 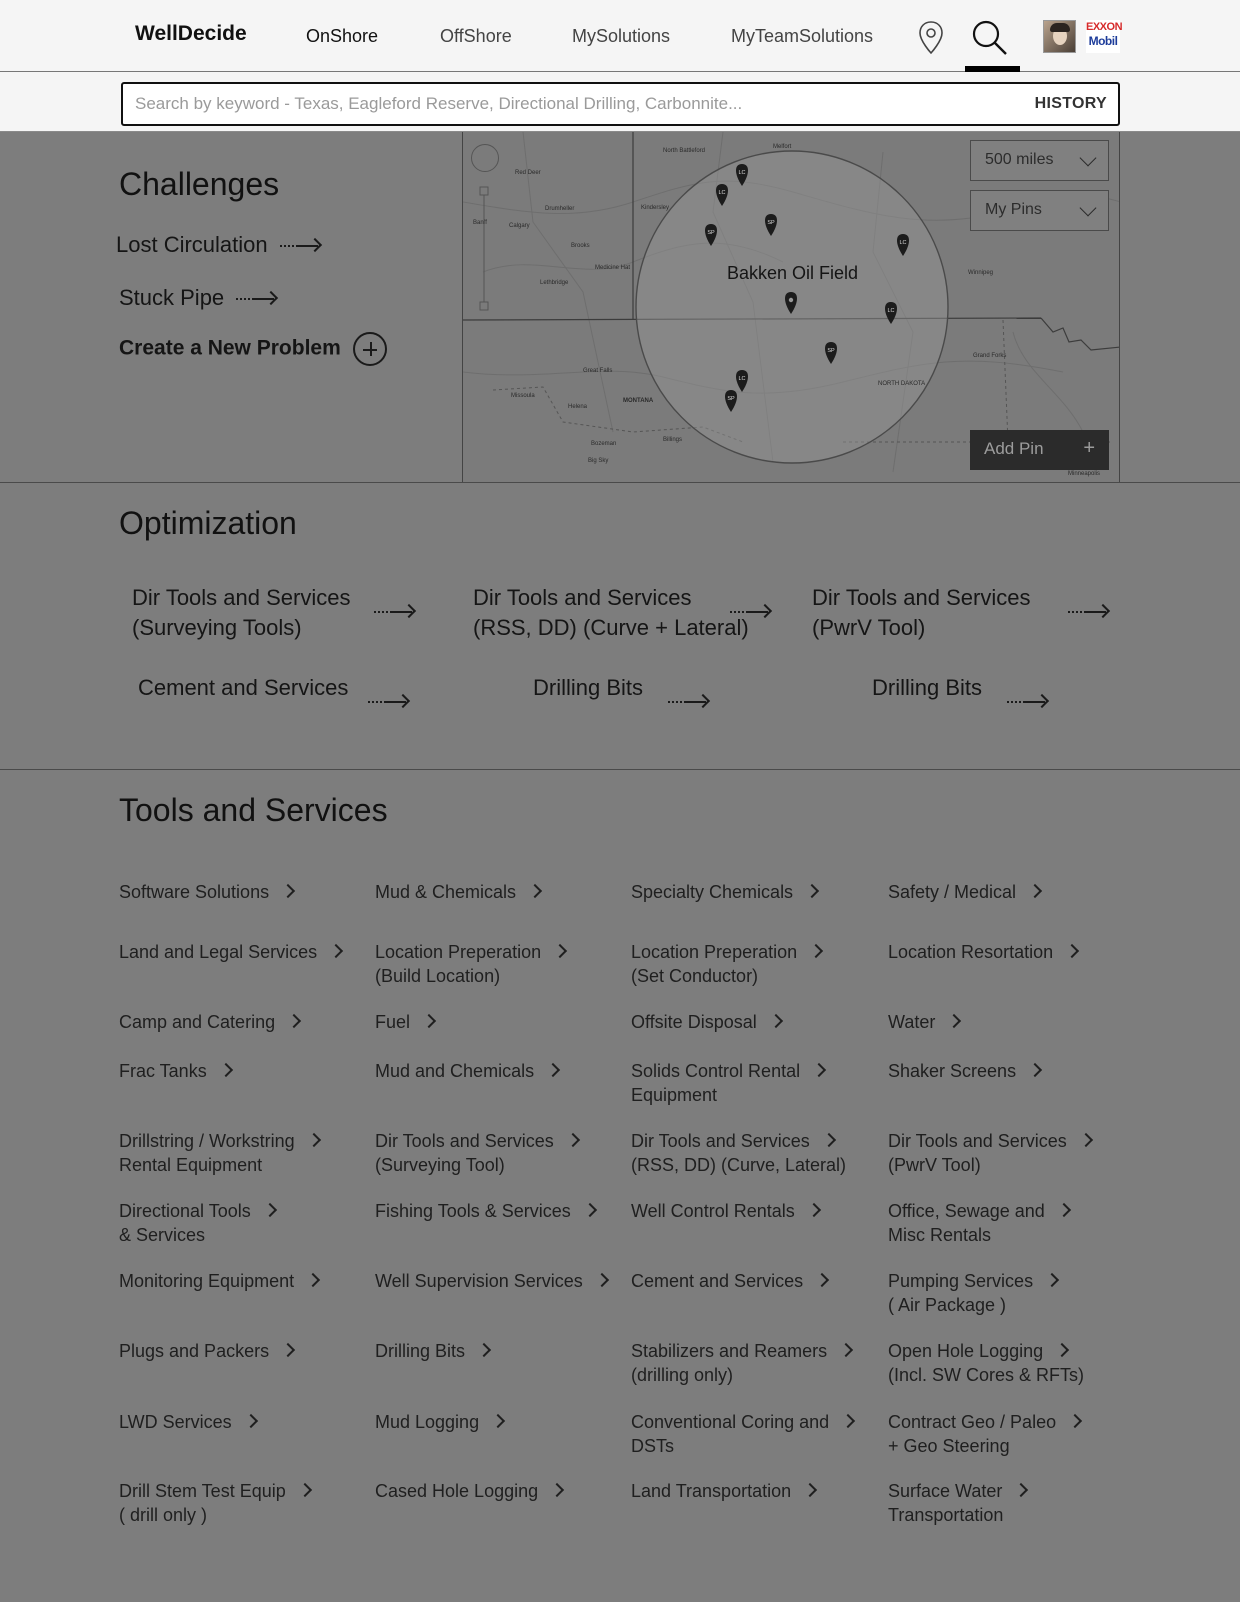 What do you see at coordinates (207, 1351) in the screenshot?
I see `tools-service-link: Plugs and Packers` at bounding box center [207, 1351].